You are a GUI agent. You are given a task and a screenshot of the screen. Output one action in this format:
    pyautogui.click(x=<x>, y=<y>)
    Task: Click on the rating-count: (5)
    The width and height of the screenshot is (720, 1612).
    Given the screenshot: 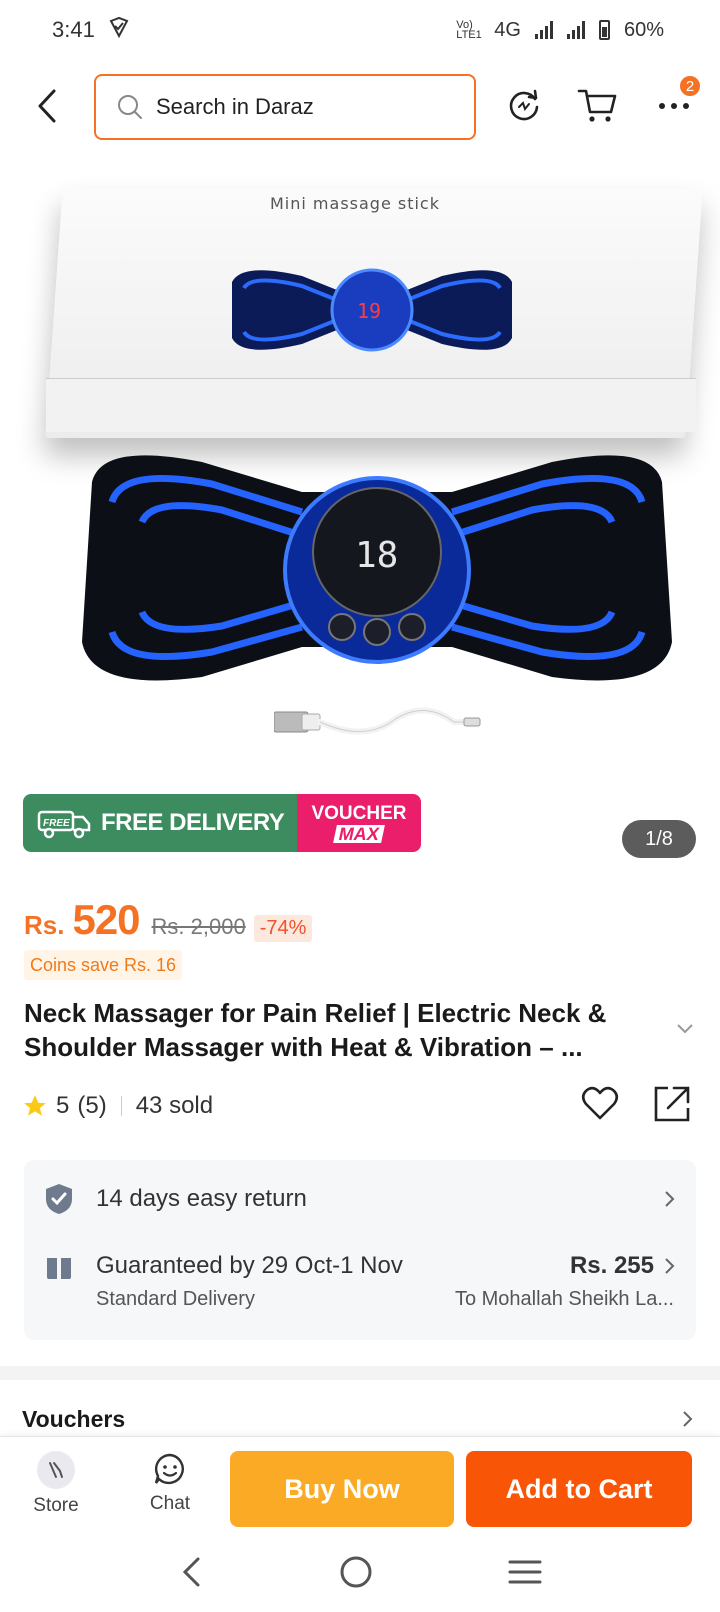 What is the action you would take?
    pyautogui.click(x=92, y=1105)
    